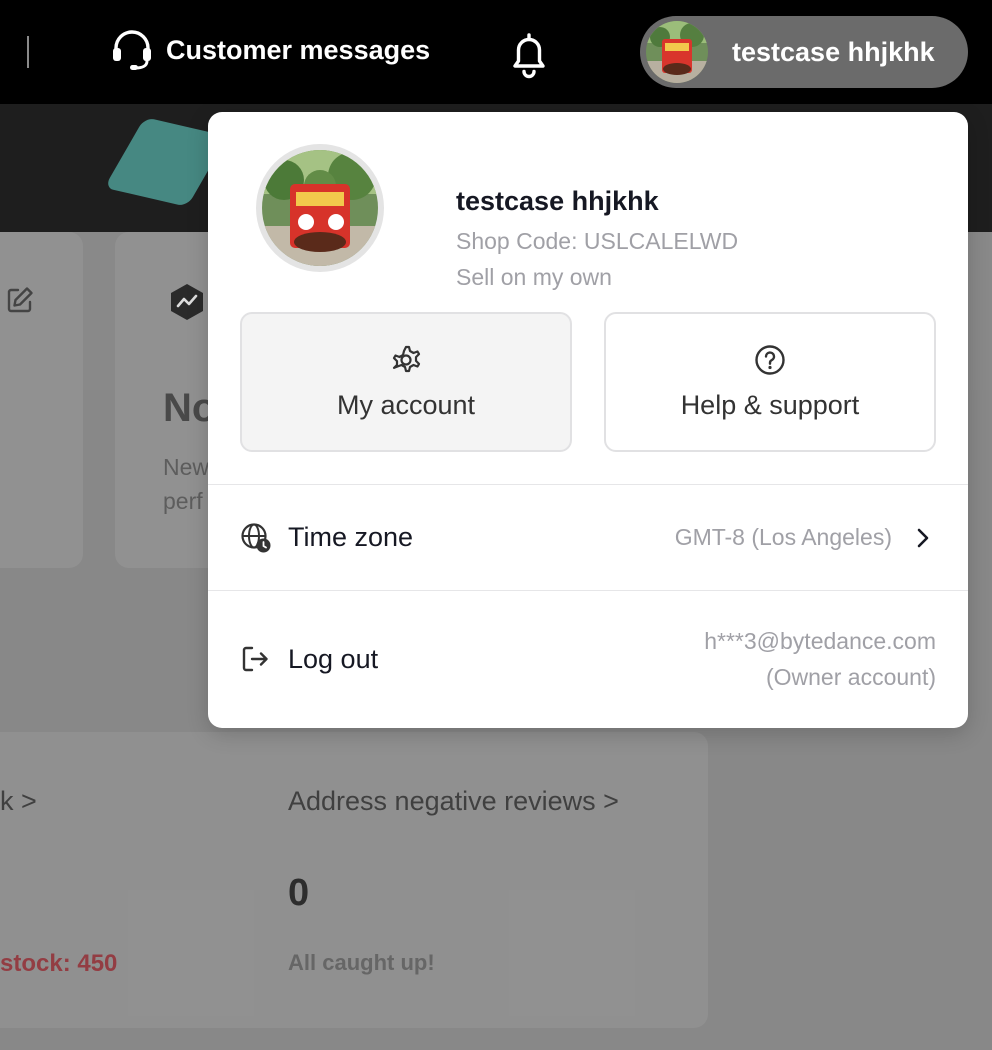 This screenshot has width=992, height=1050. What do you see at coordinates (406, 382) in the screenshot?
I see `my-account-button: My account` at bounding box center [406, 382].